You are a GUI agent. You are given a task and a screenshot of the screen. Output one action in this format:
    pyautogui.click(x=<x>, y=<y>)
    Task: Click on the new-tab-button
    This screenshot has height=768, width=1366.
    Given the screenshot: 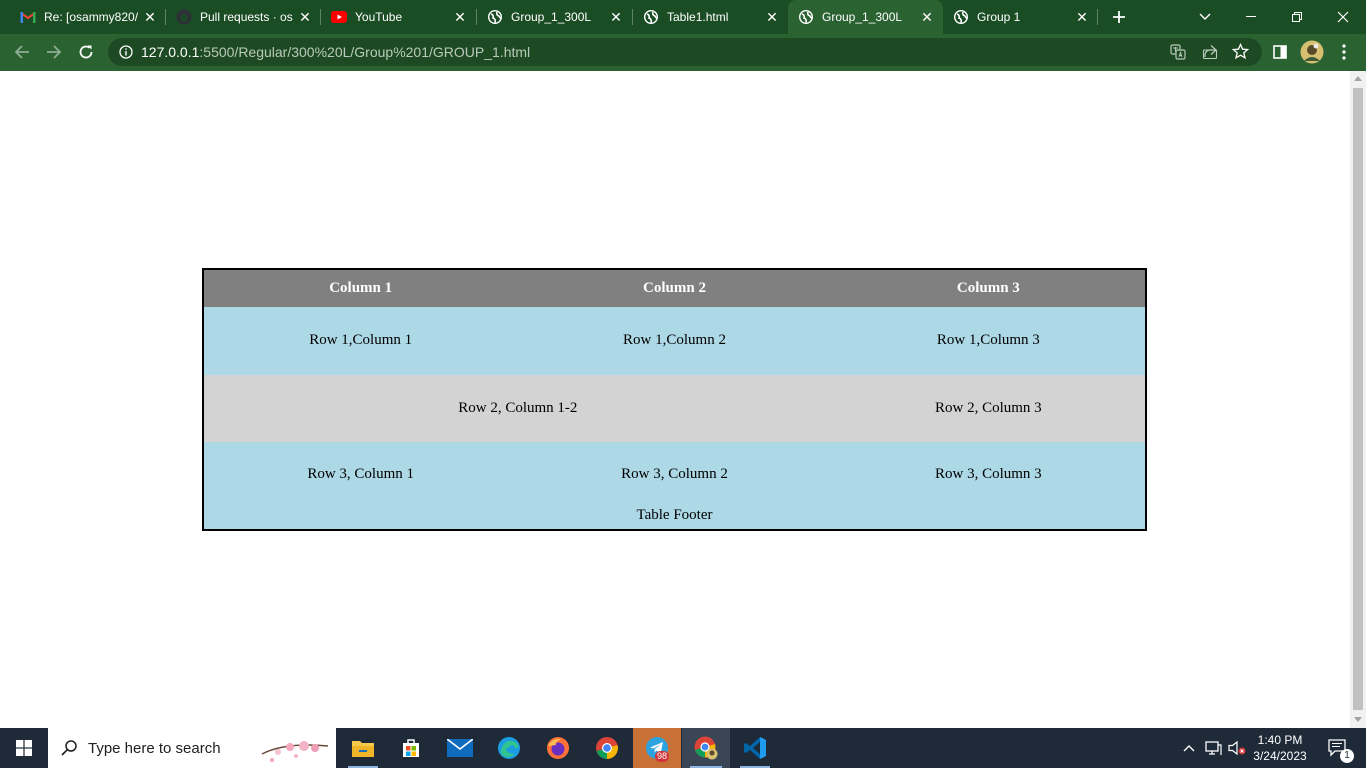 What is the action you would take?
    pyautogui.click(x=1119, y=17)
    